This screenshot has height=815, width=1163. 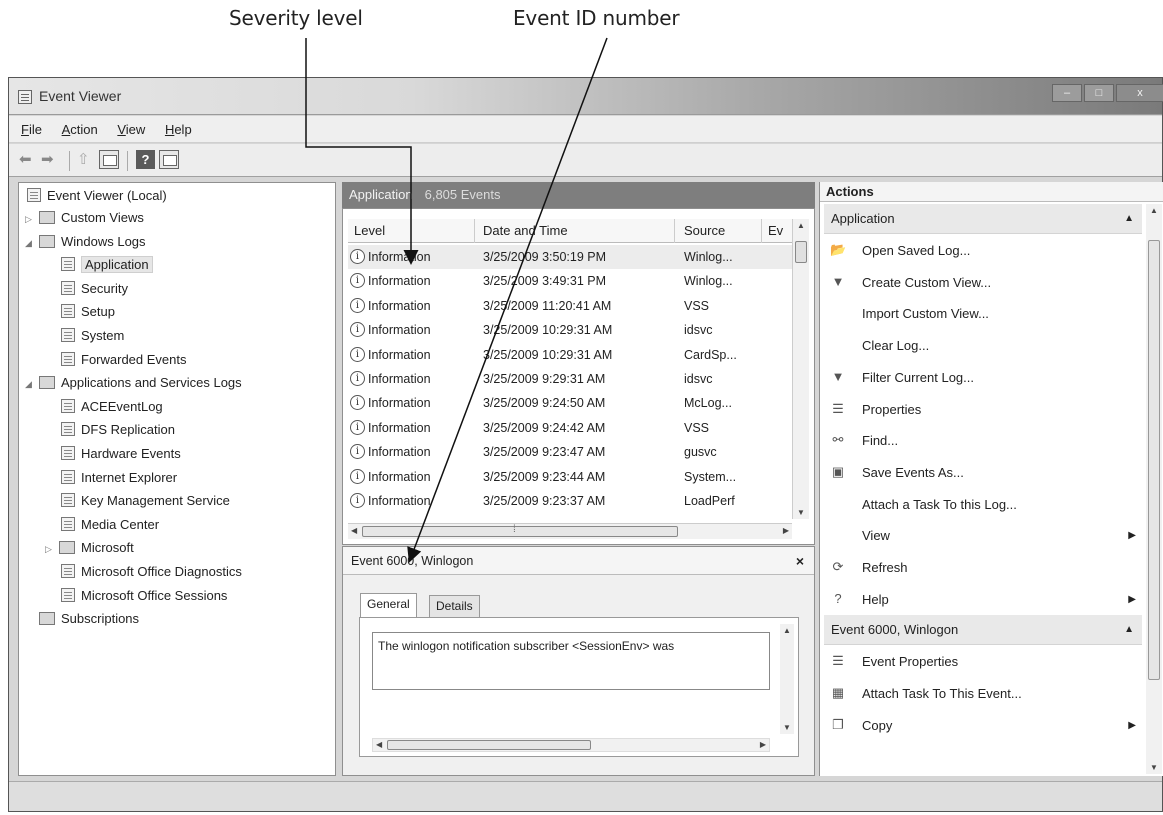 What do you see at coordinates (144, 596) in the screenshot?
I see `tree-item: Microsoft Office Sessions` at bounding box center [144, 596].